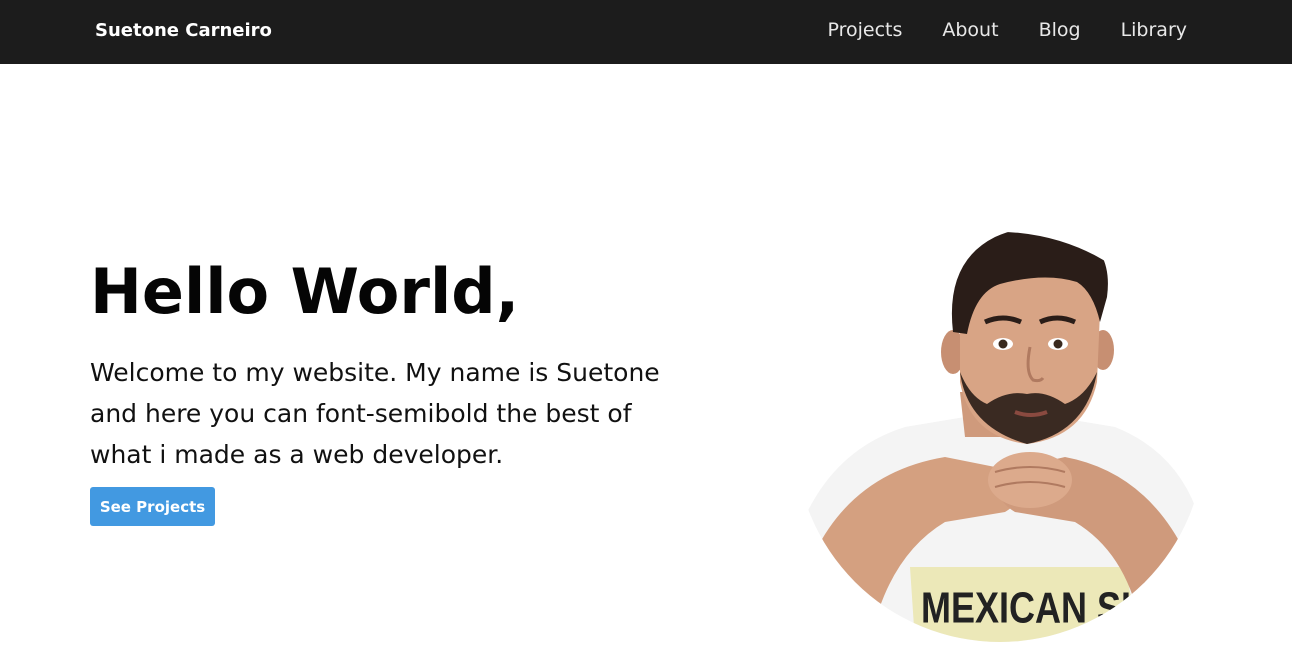  I want to click on see-projects-button: See Projects, so click(152, 506).